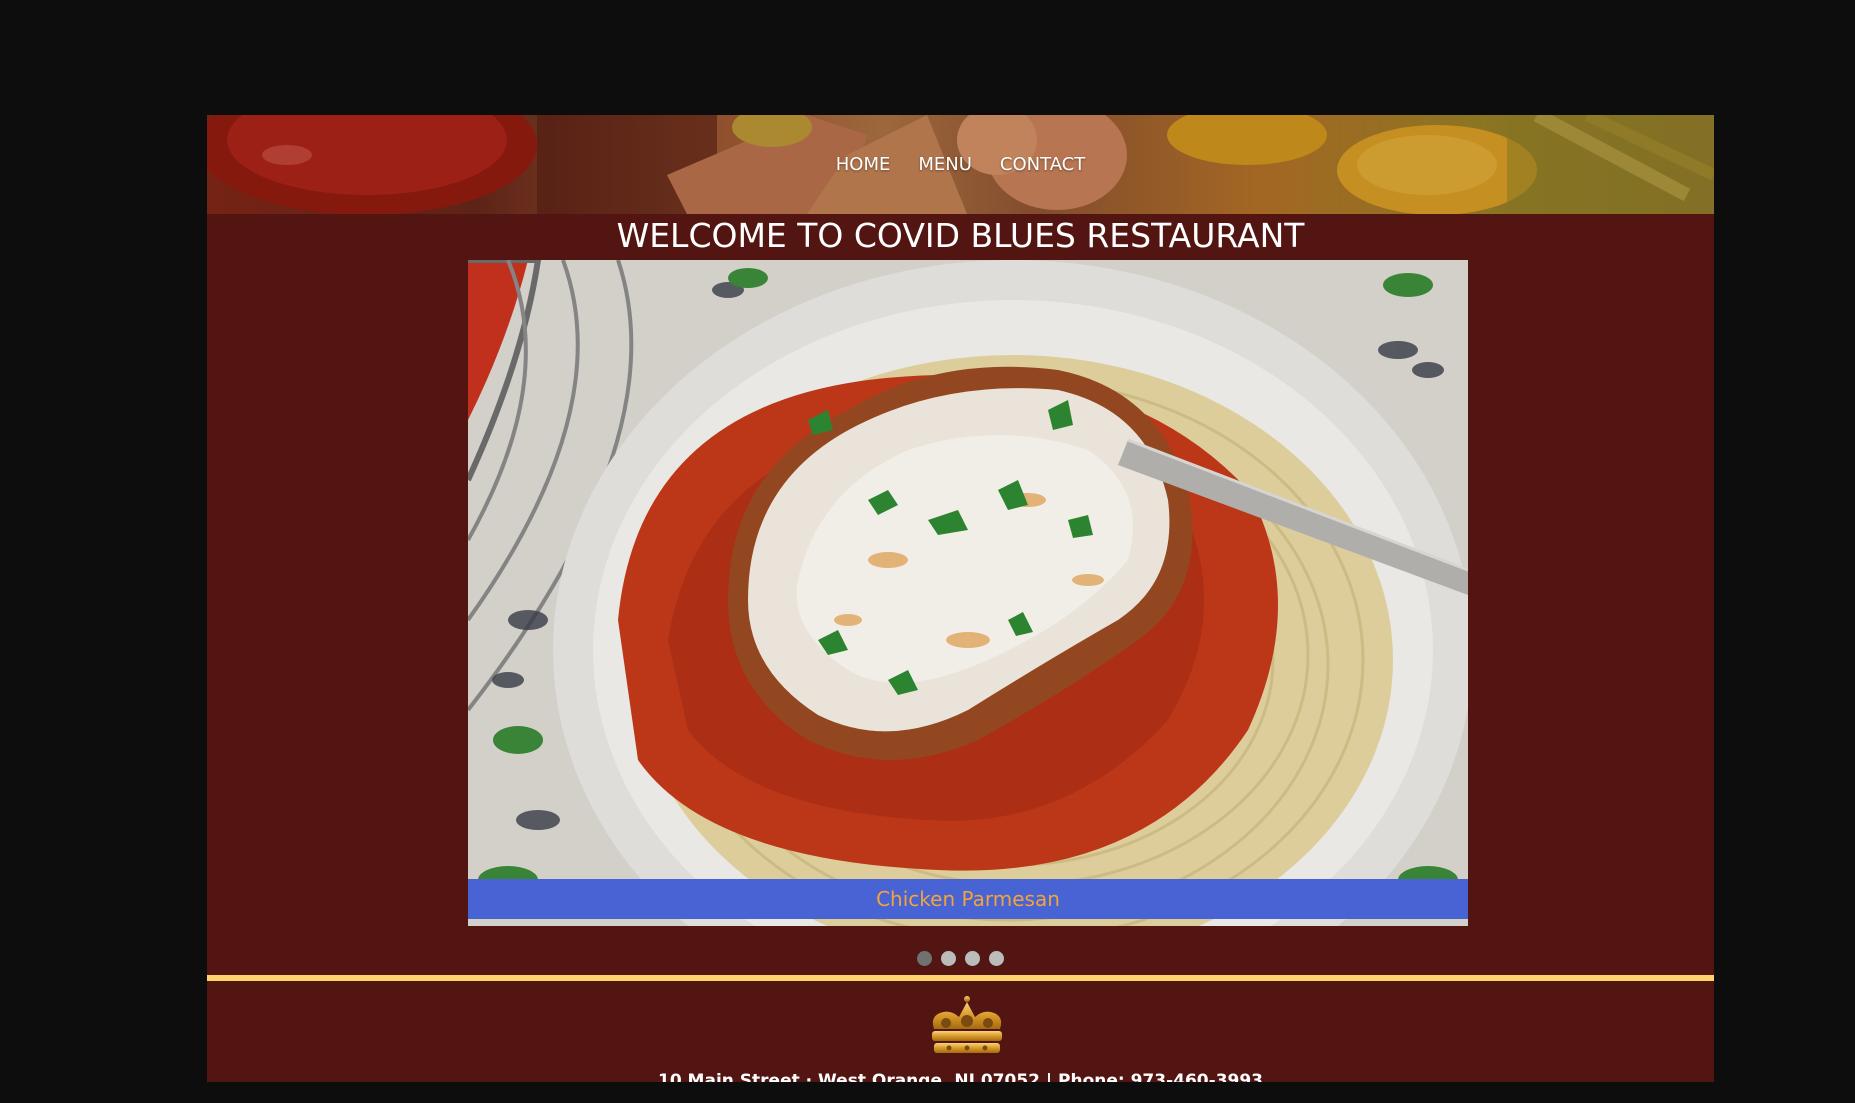 Image resolution: width=1855 pixels, height=1103 pixels. I want to click on crown-icon, so click(967, 1024).